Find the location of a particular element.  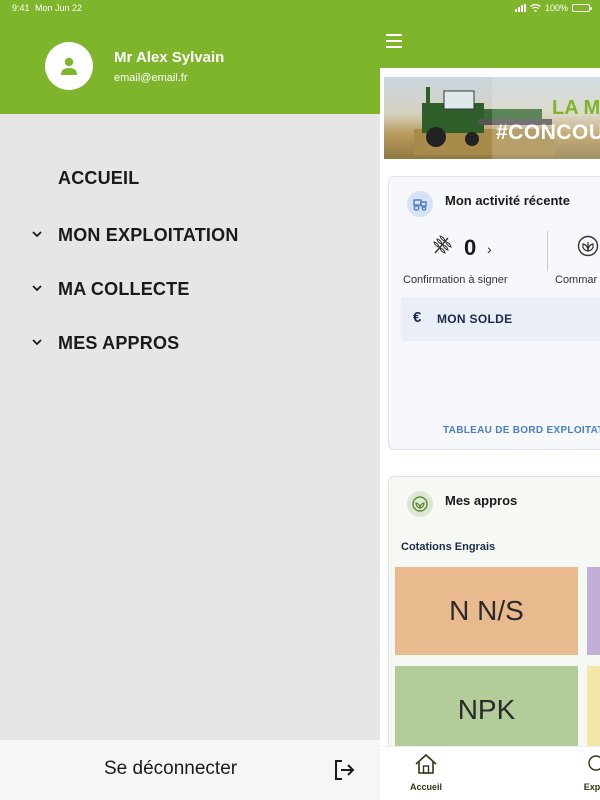

logout-label: Se déconnecter is located at coordinates (171, 768).